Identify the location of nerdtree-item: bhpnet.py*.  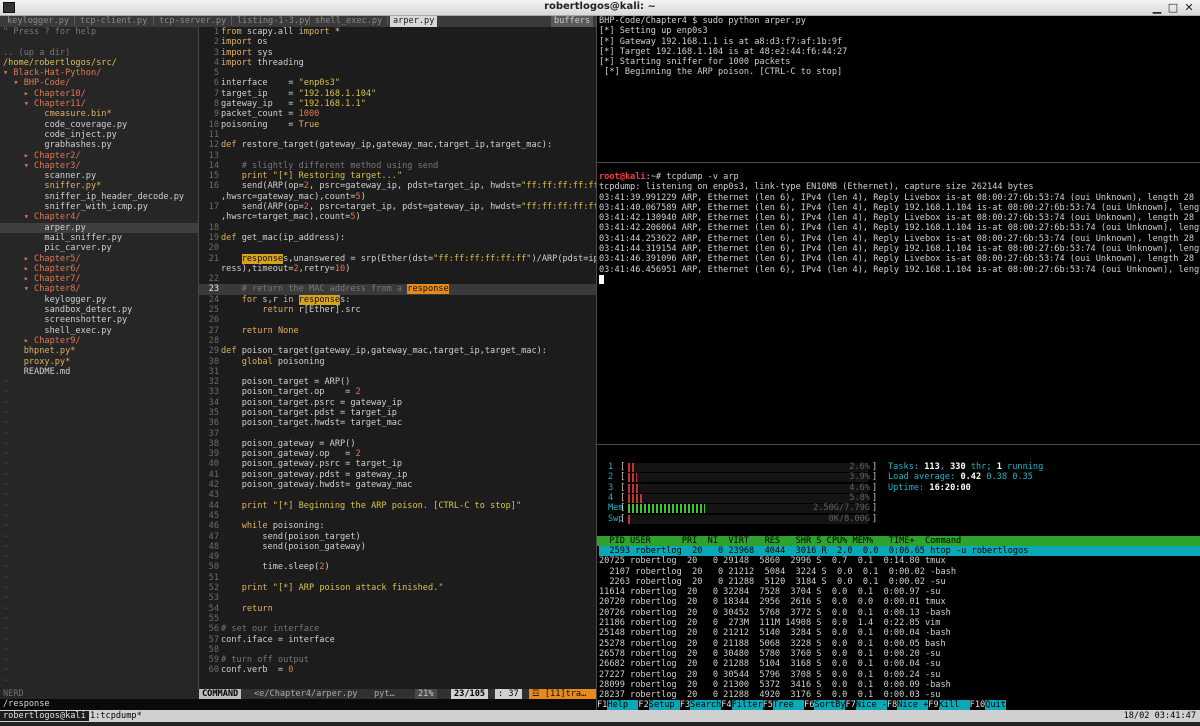
(99, 351).